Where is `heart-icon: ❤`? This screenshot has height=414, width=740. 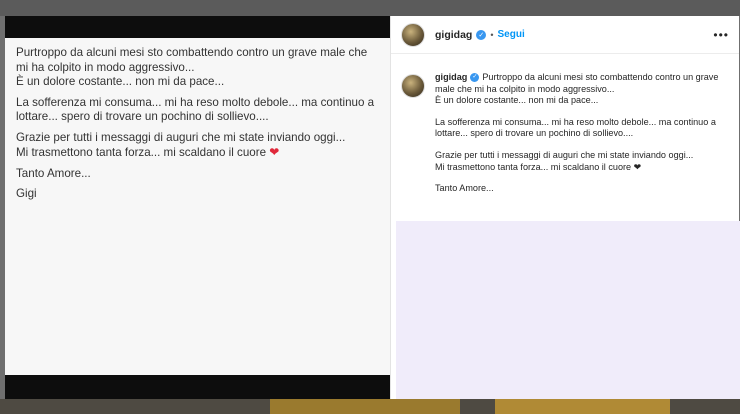
heart-icon: ❤ is located at coordinates (274, 152).